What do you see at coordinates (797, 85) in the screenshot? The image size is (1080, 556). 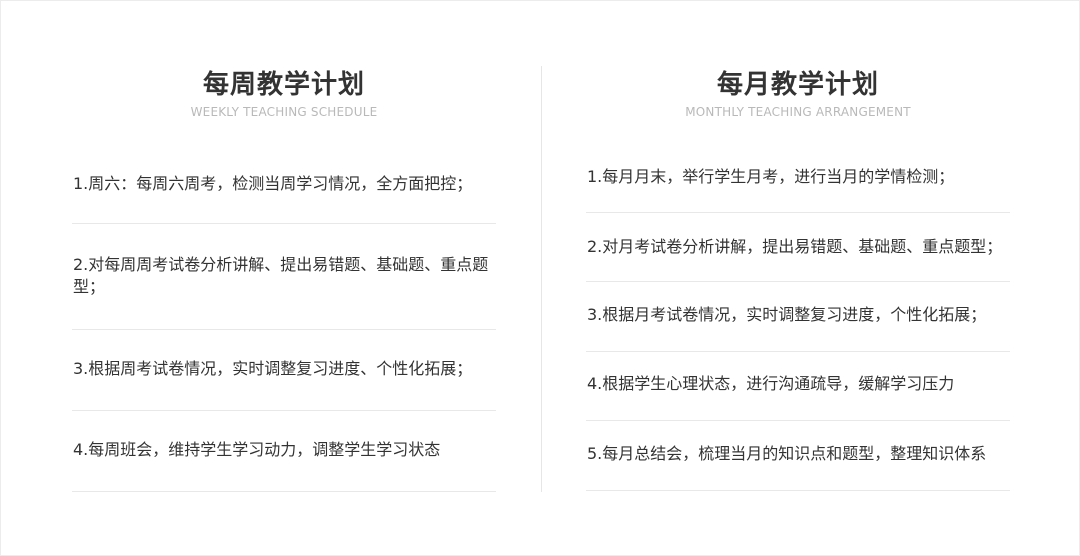 I see `monthly-plan-title: 每月教学计划` at bounding box center [797, 85].